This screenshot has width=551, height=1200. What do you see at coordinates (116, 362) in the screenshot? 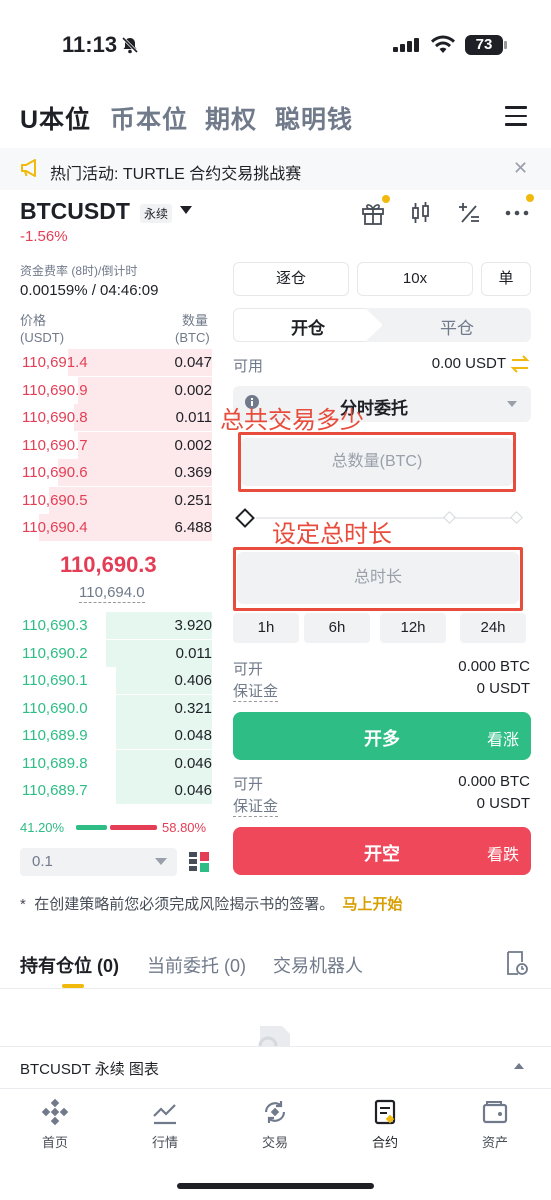
I see `ask-row: 110,691.4 0.047` at bounding box center [116, 362].